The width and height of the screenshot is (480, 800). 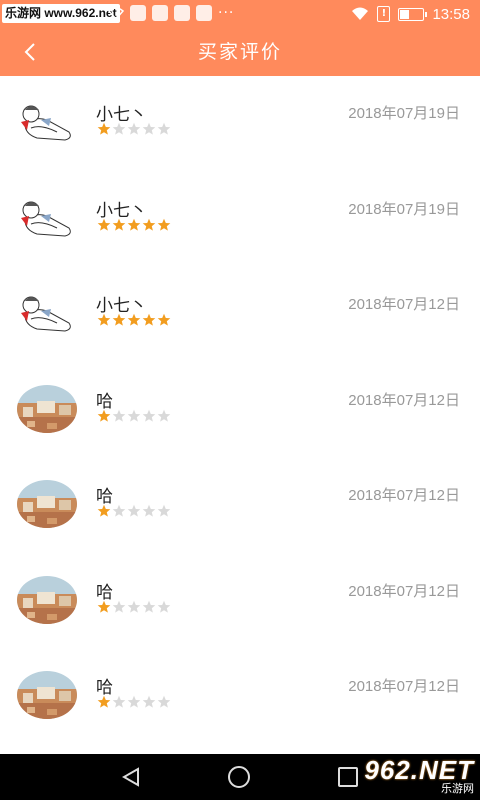 I want to click on more-notifications-icon: ···, so click(x=226, y=13).